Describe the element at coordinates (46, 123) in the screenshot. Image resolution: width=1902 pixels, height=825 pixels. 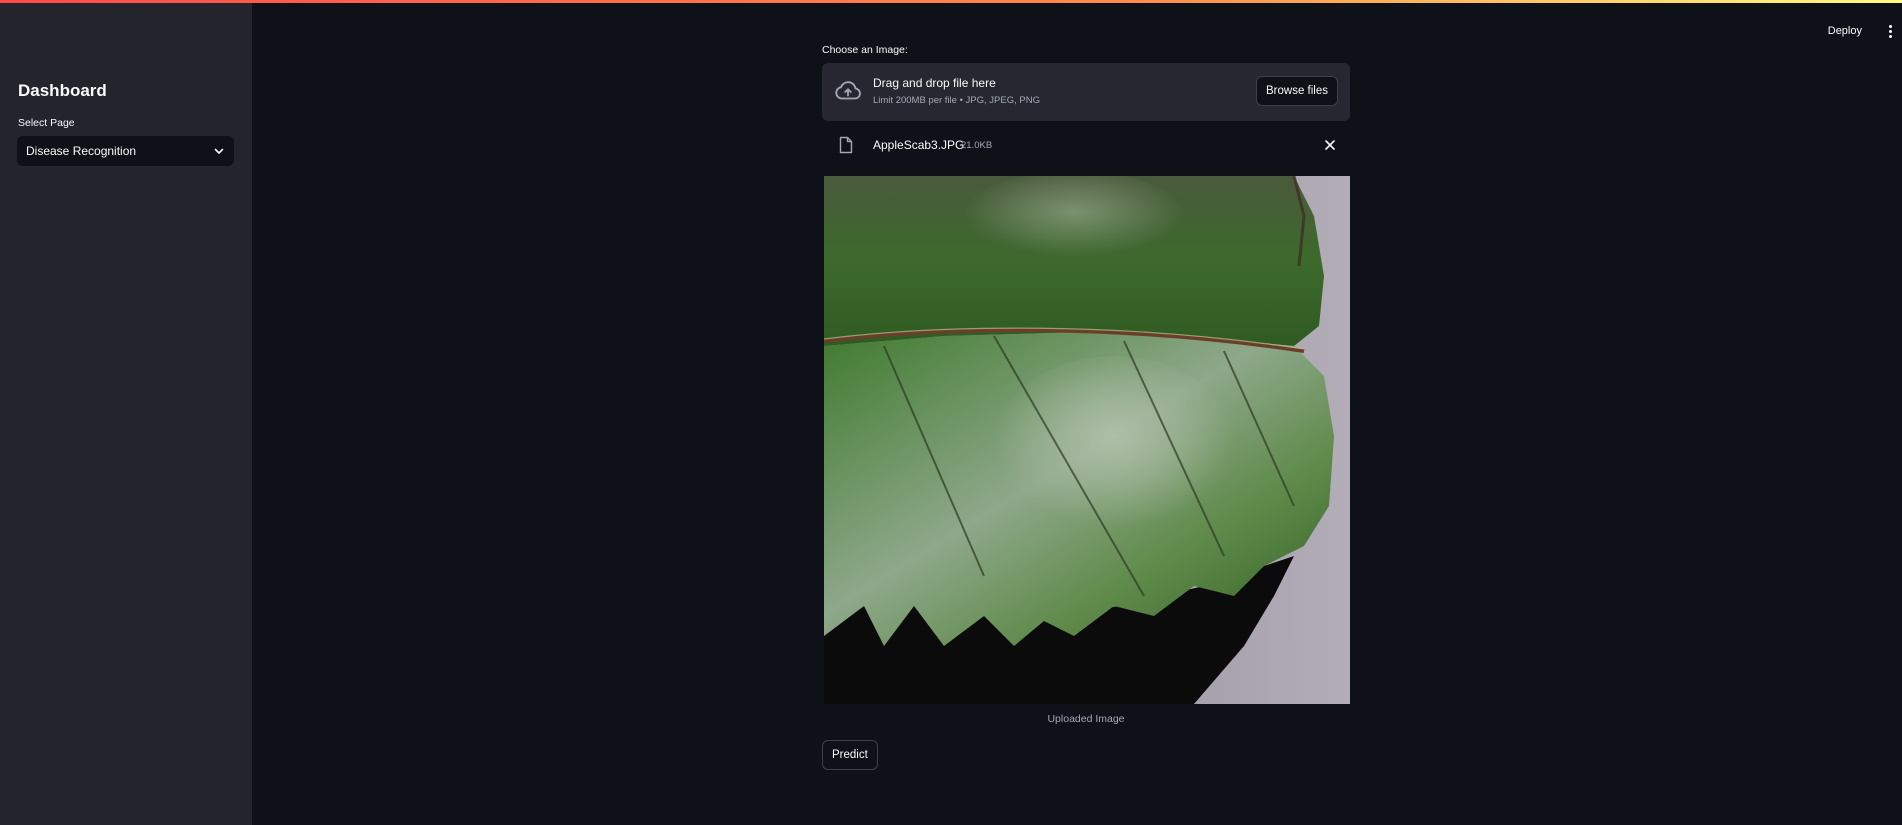
I see `select-page-label: Select Page` at that location.